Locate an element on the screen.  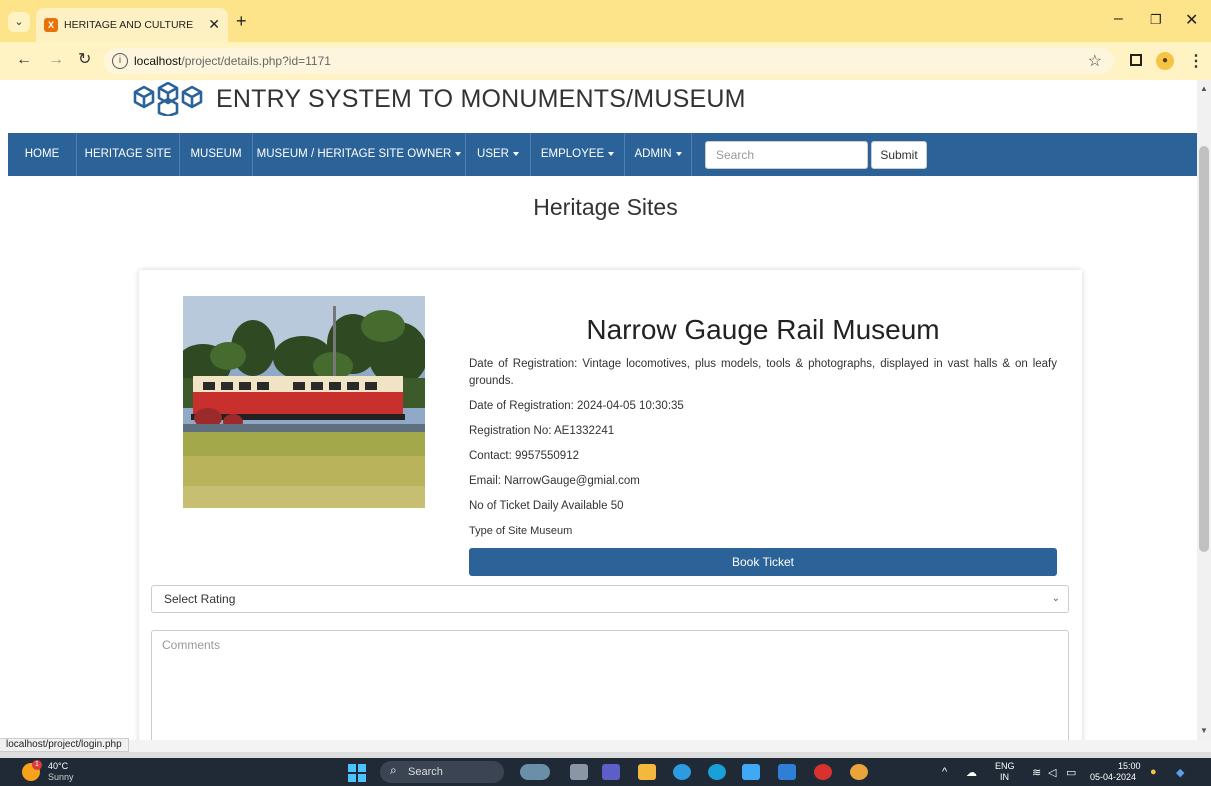
url-text: localhost/project/details.php?id=1171 is located at coordinates (232, 61).